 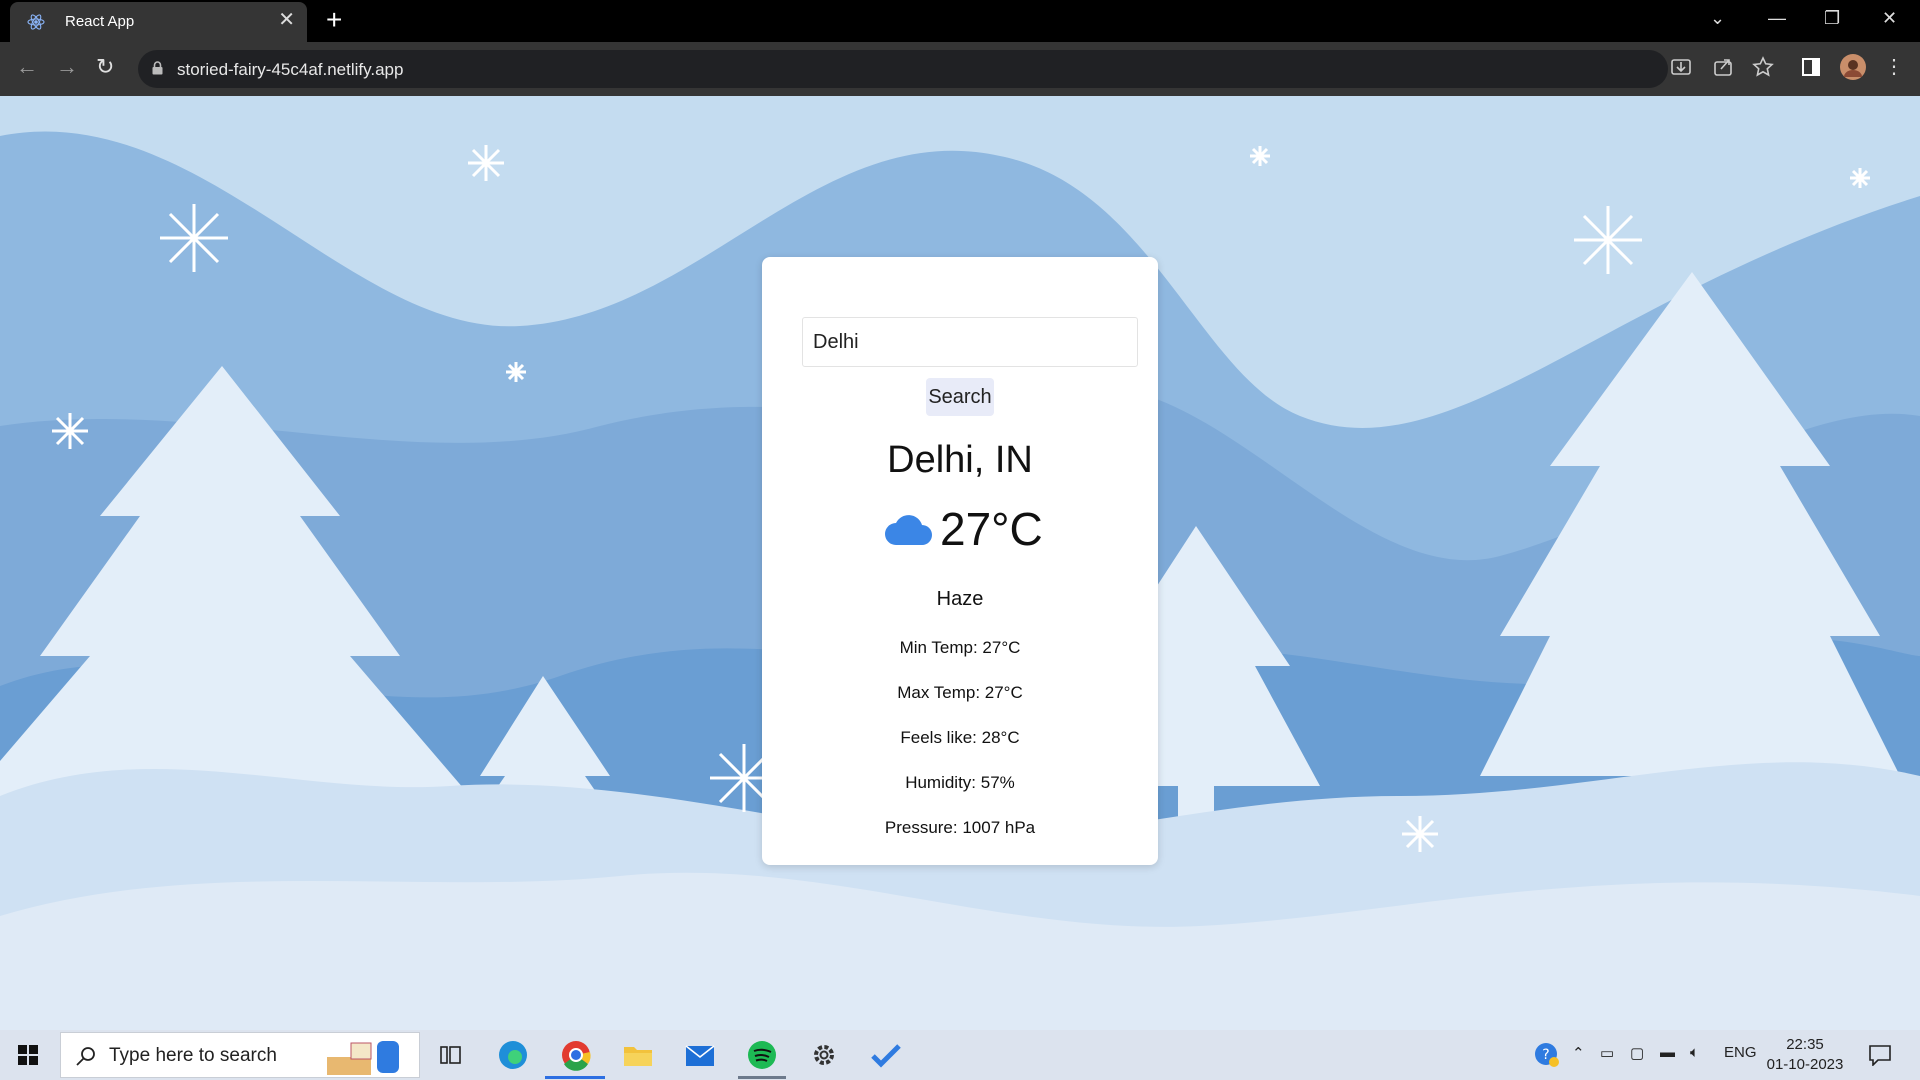 What do you see at coordinates (960, 599) in the screenshot?
I see `weather-description: Haze` at bounding box center [960, 599].